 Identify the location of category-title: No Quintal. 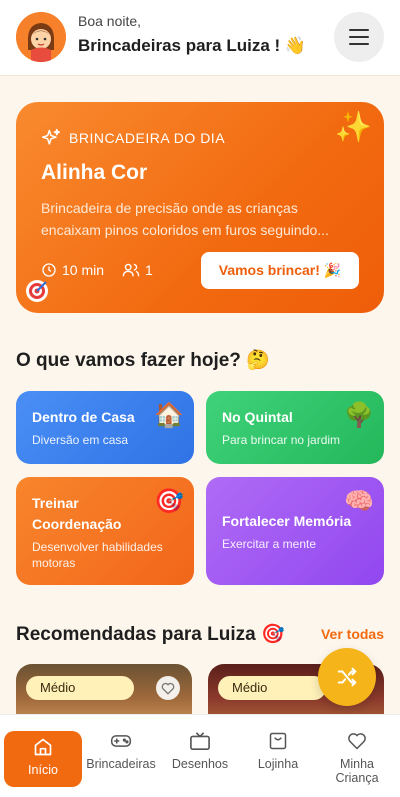
(257, 417).